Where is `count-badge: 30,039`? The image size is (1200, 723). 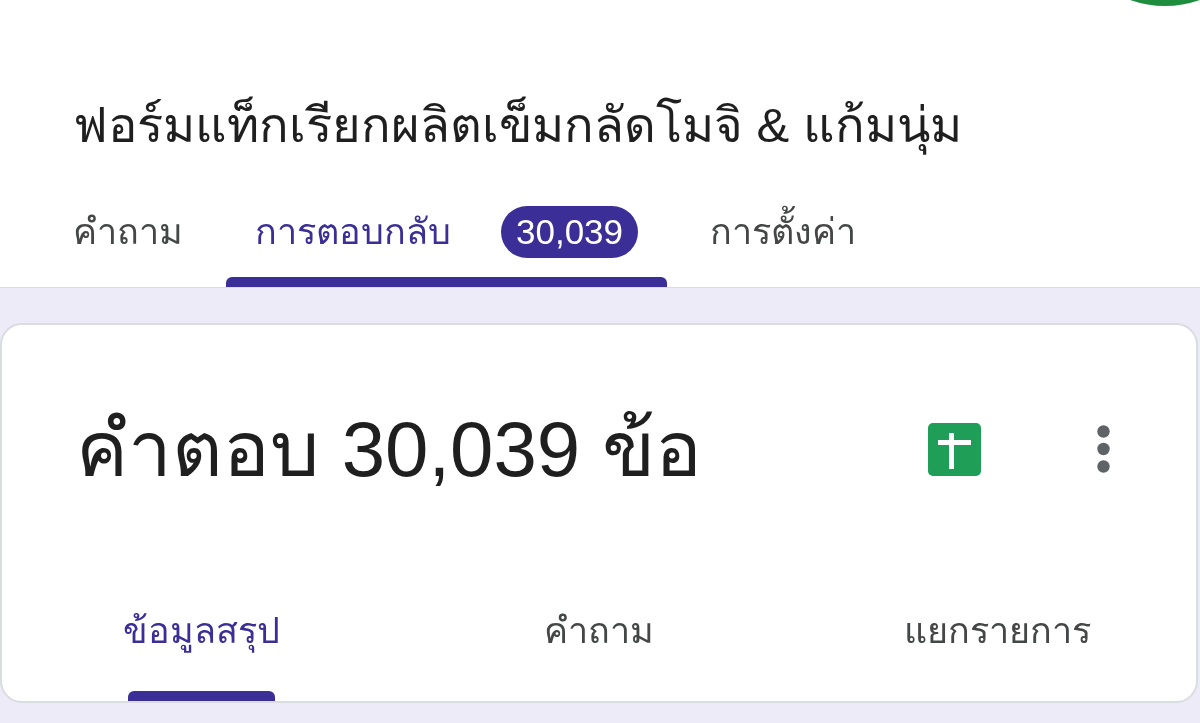 count-badge: 30,039 is located at coordinates (570, 232).